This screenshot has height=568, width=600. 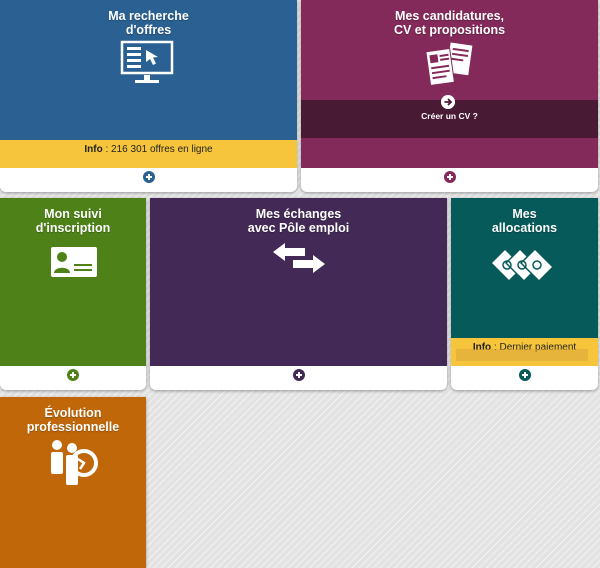 I want to click on documents-icon, so click(x=449, y=64).